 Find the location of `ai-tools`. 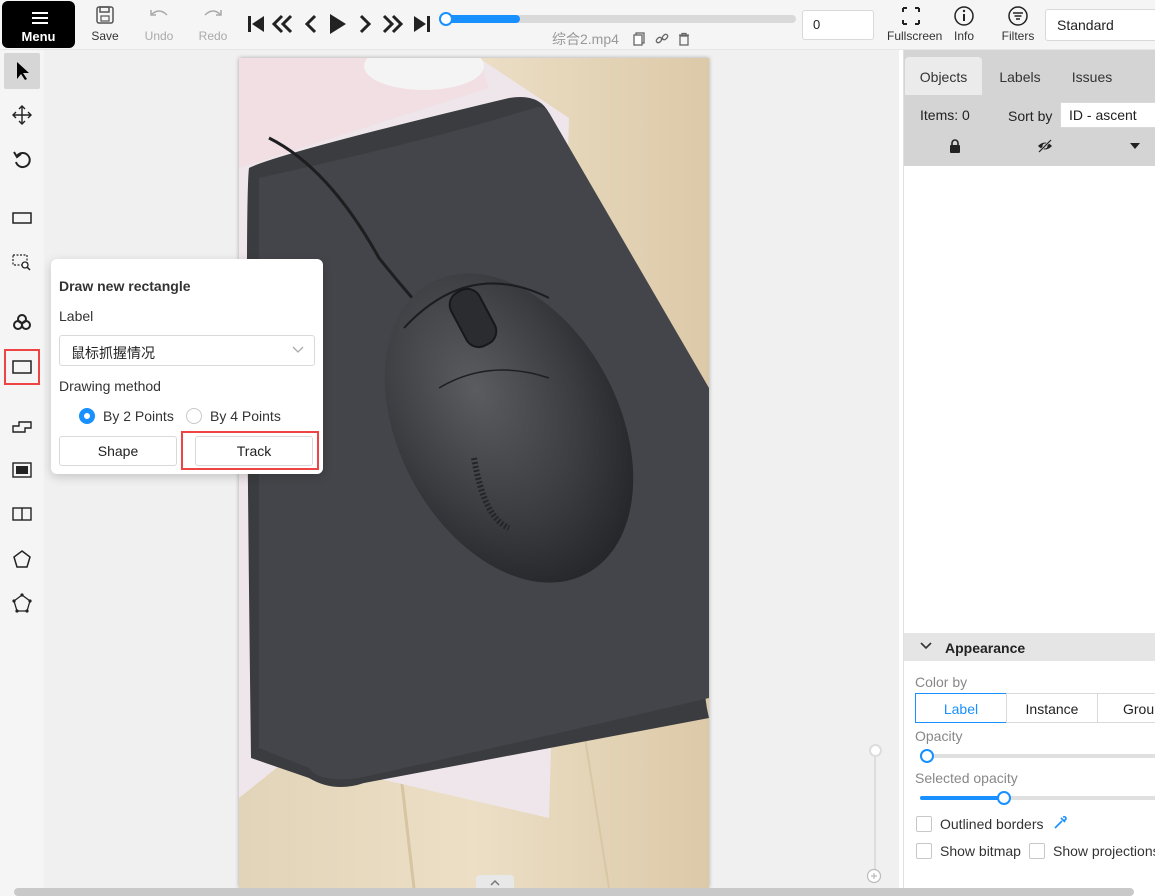

ai-tools is located at coordinates (22, 322).